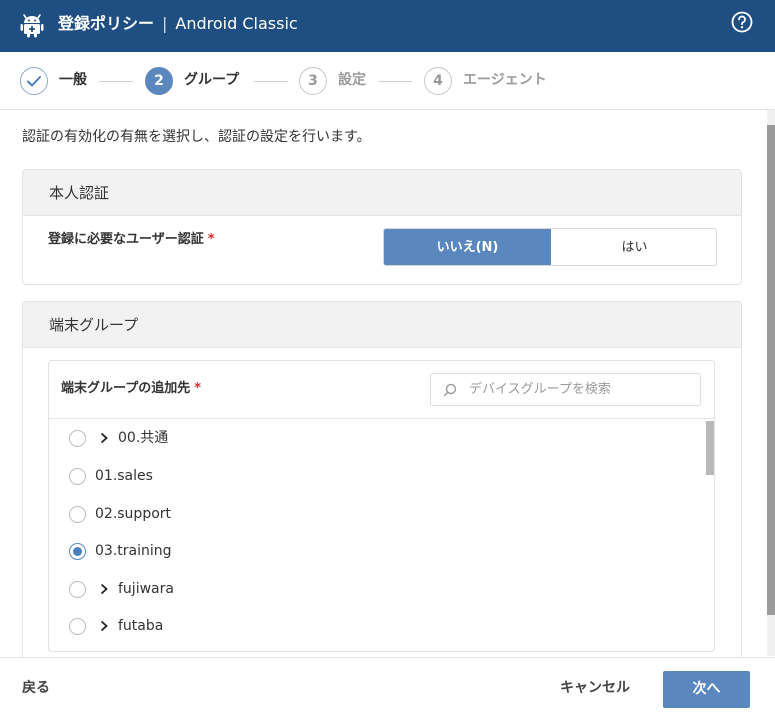 This screenshot has width=775, height=715. Describe the element at coordinates (133, 514) in the screenshot. I see `group-label: 02.support` at that location.